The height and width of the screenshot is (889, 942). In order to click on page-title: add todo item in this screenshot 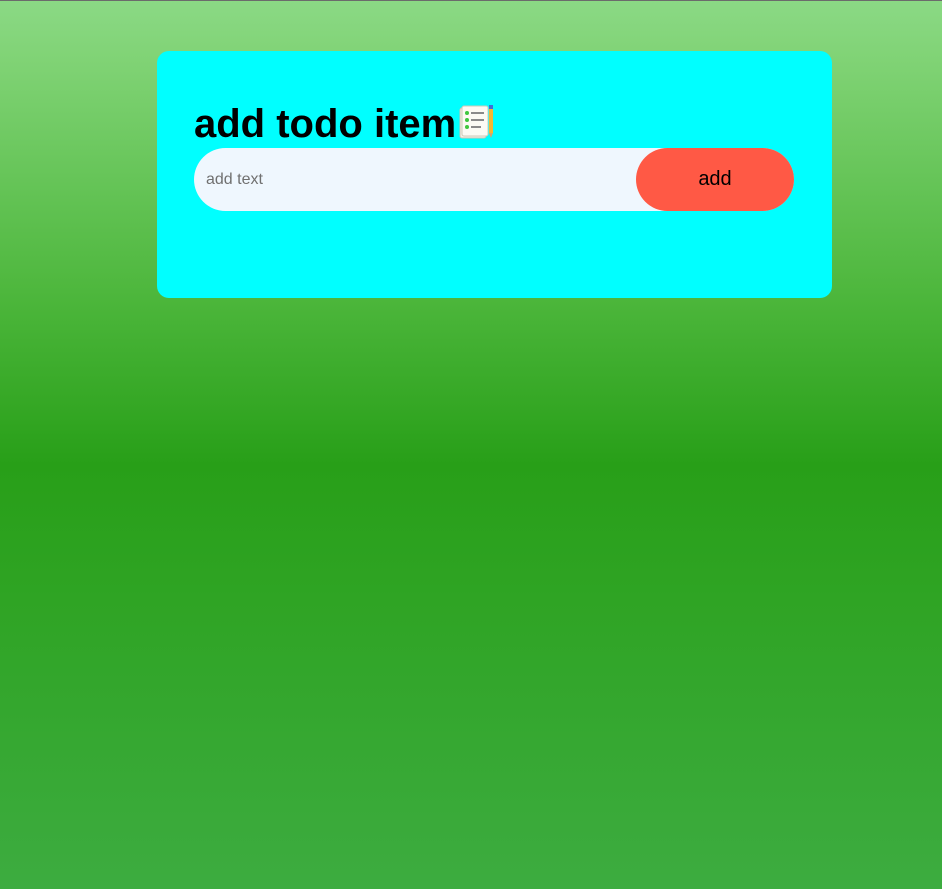, I will do `click(494, 124)`.